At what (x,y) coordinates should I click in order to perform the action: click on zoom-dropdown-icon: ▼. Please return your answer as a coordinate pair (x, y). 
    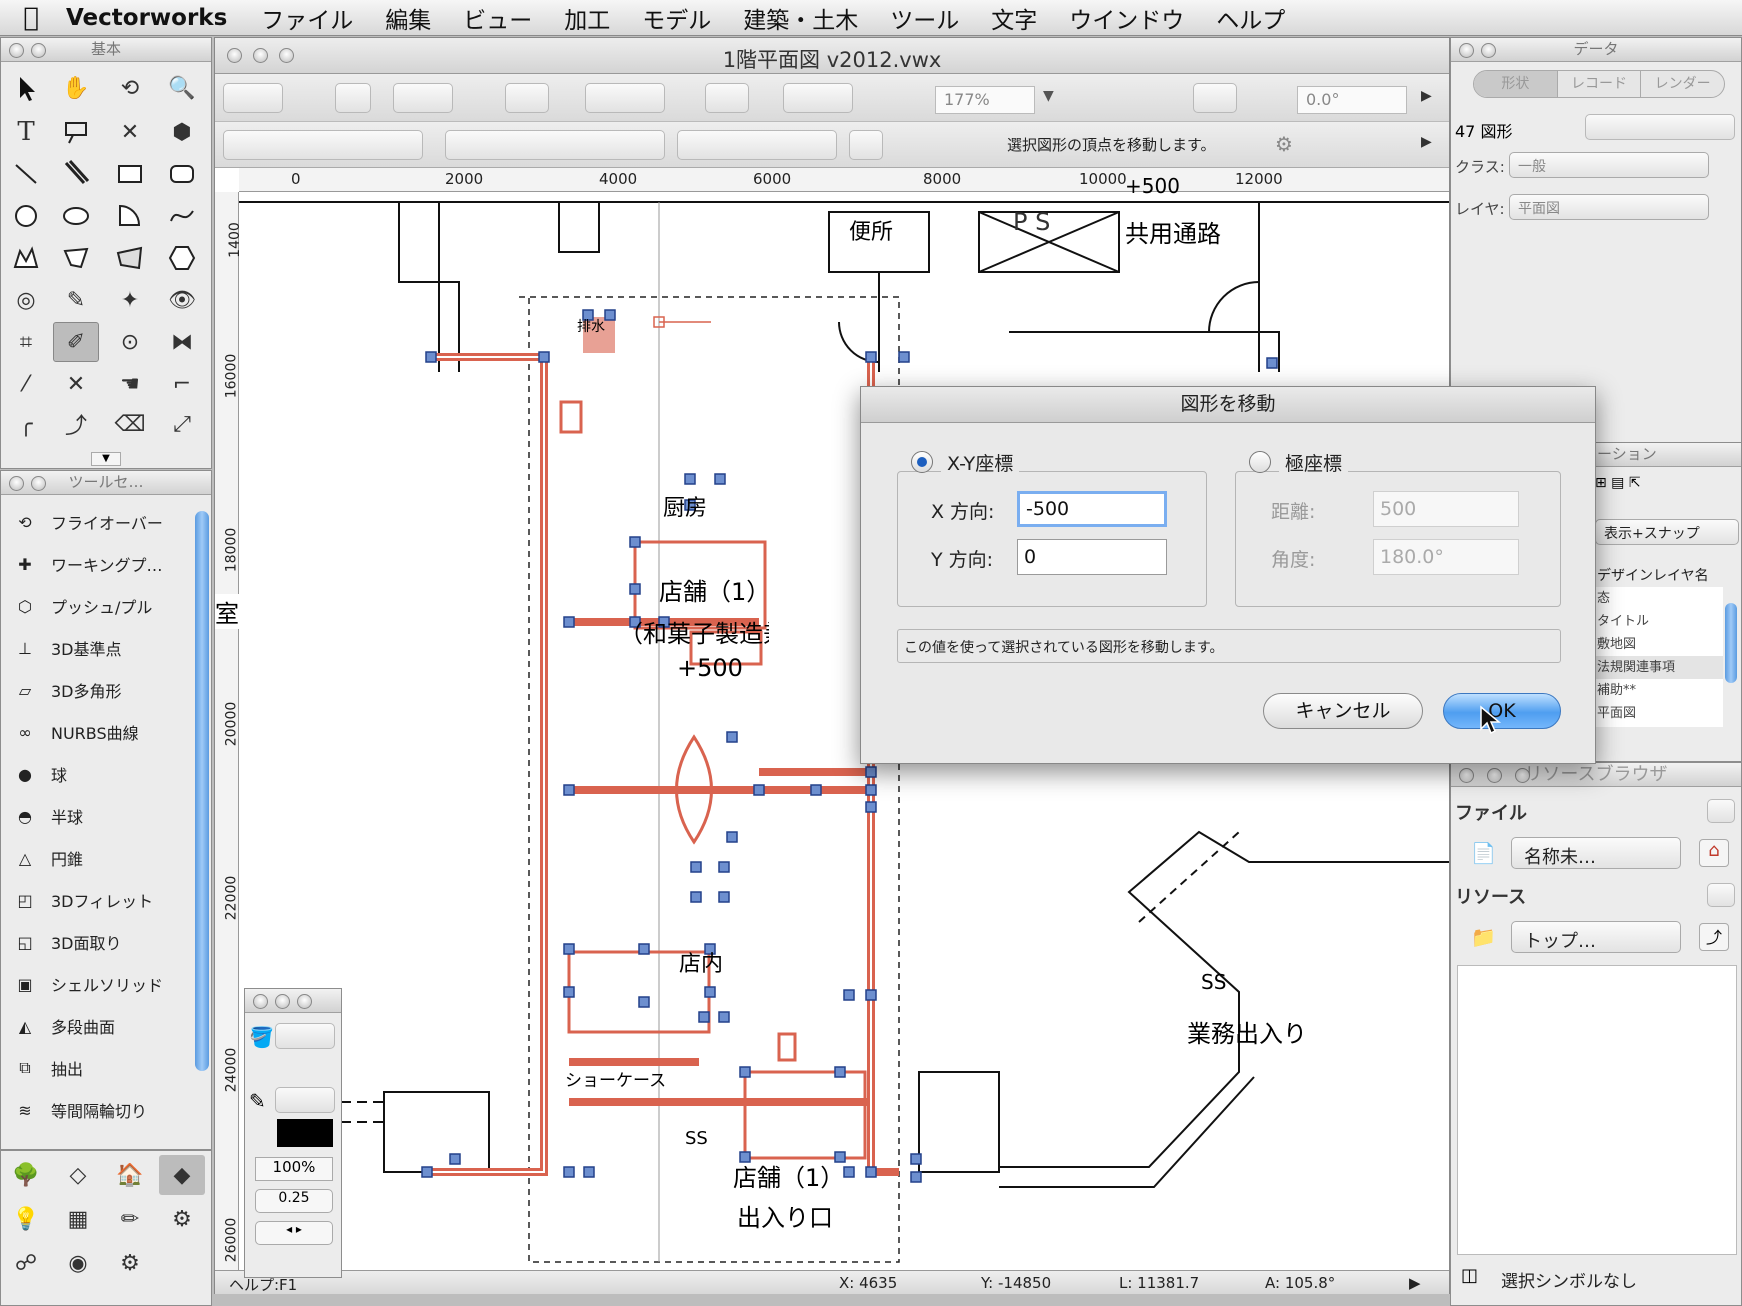
    Looking at the image, I should click on (1048, 96).